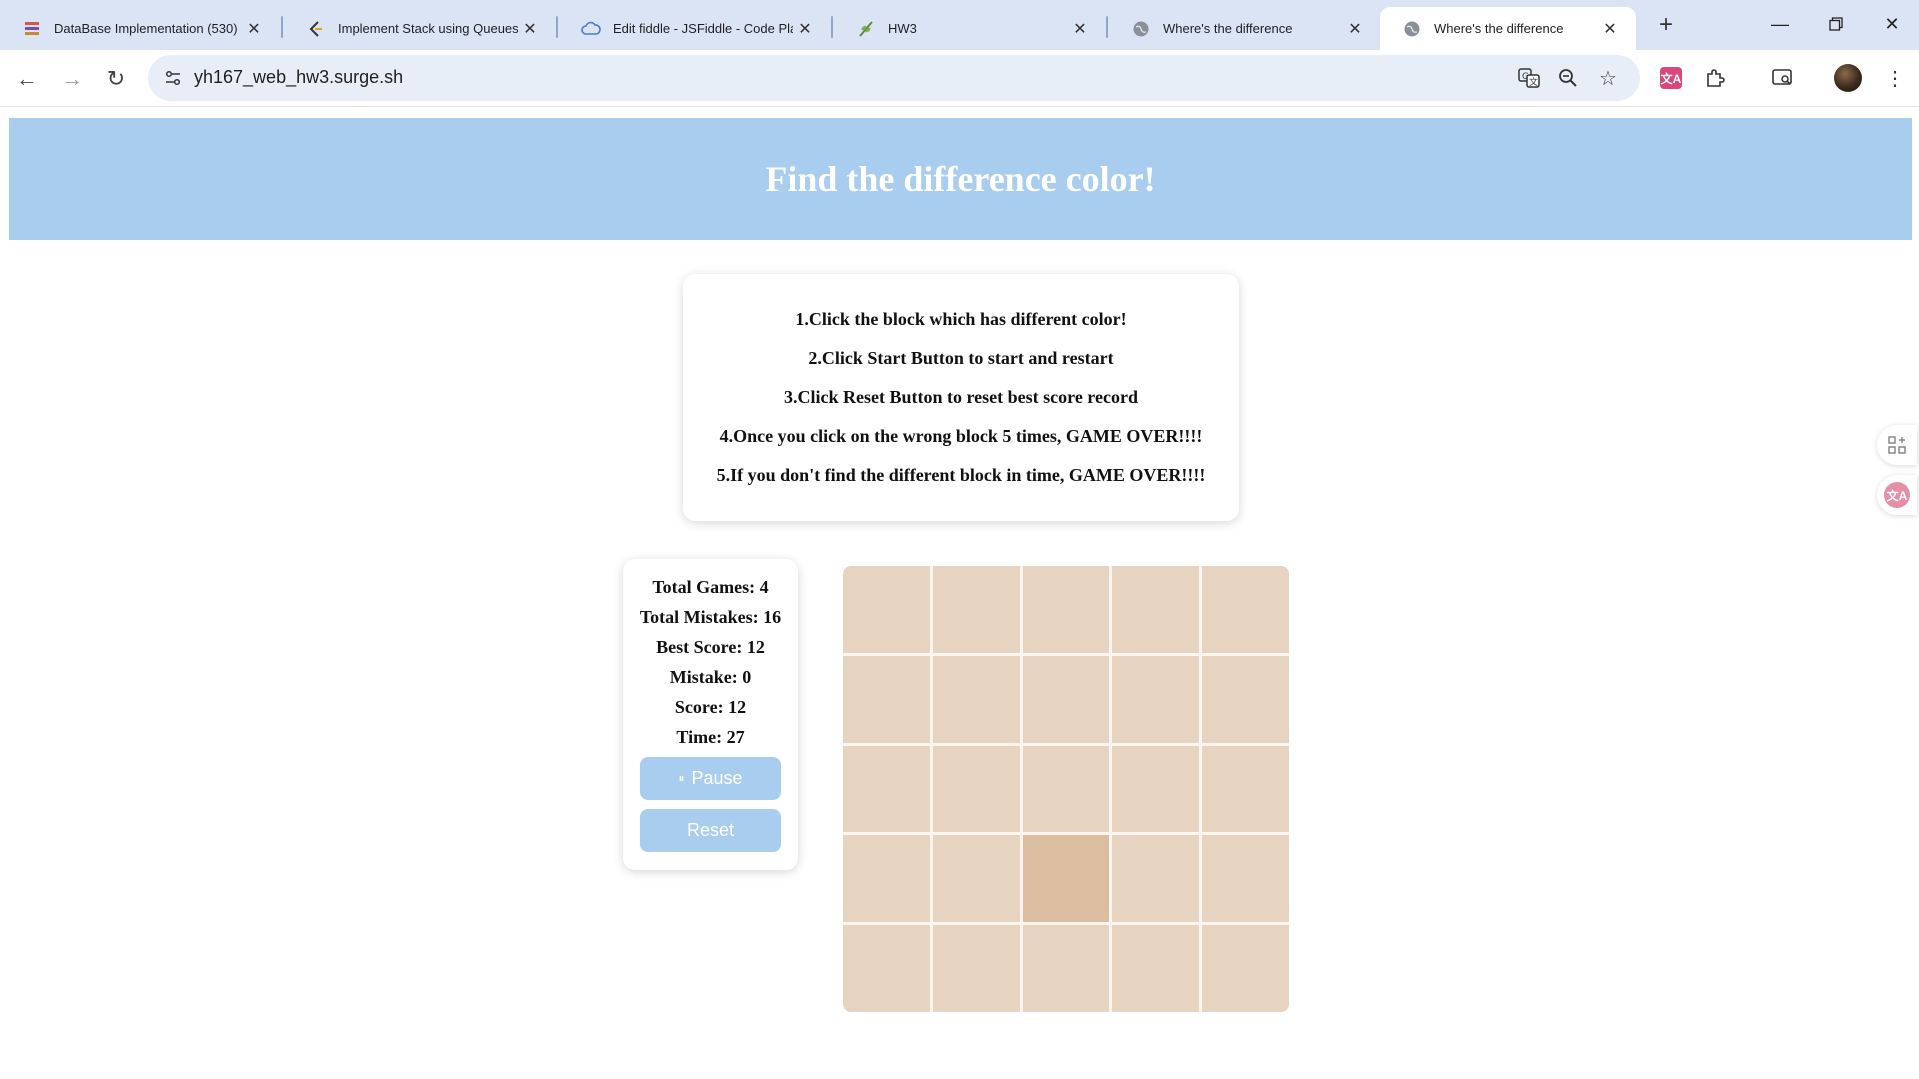  Describe the element at coordinates (299, 77) in the screenshot. I see `url-text: yh167_web_hw3.surge.sh` at that location.